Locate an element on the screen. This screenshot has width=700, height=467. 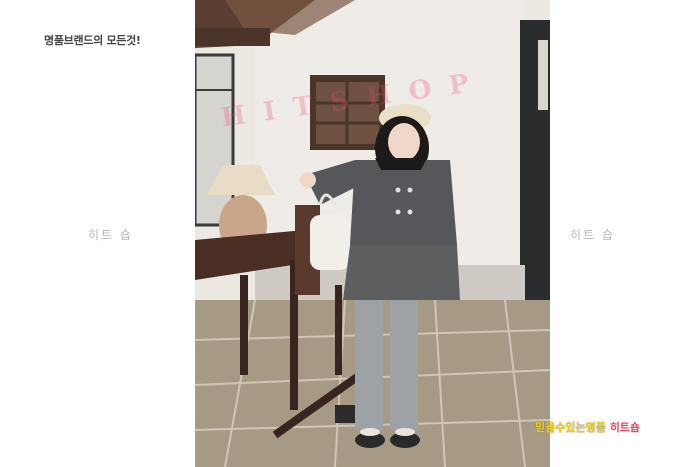
footer-badge: 믿을수있는명품 히트숍 is located at coordinates (587, 427).